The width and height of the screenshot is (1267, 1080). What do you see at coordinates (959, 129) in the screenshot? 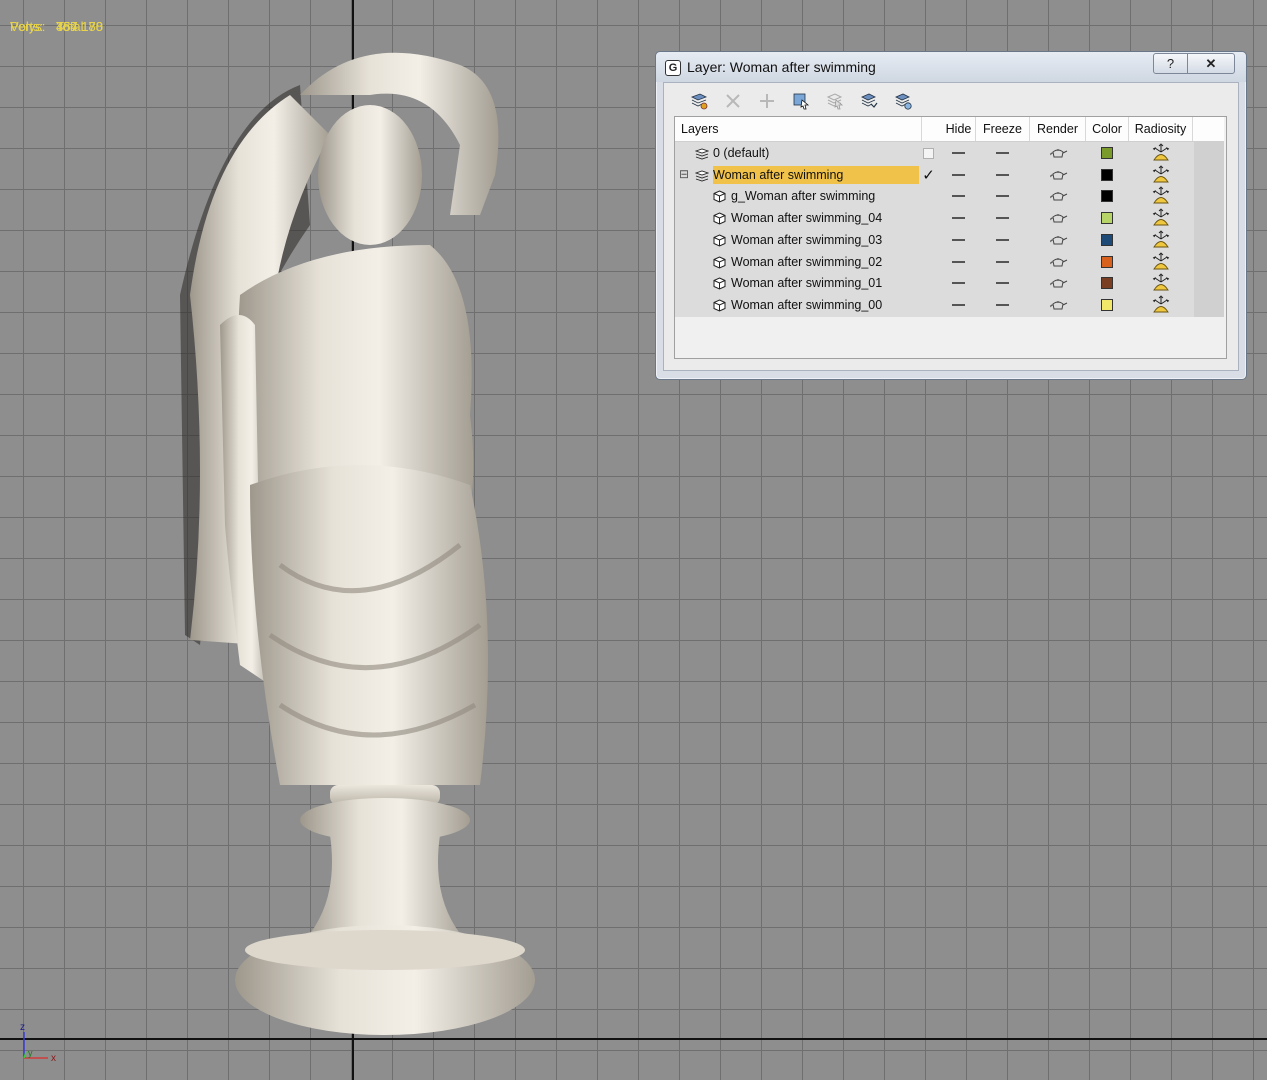
I see `column-hide: Hide` at bounding box center [959, 129].